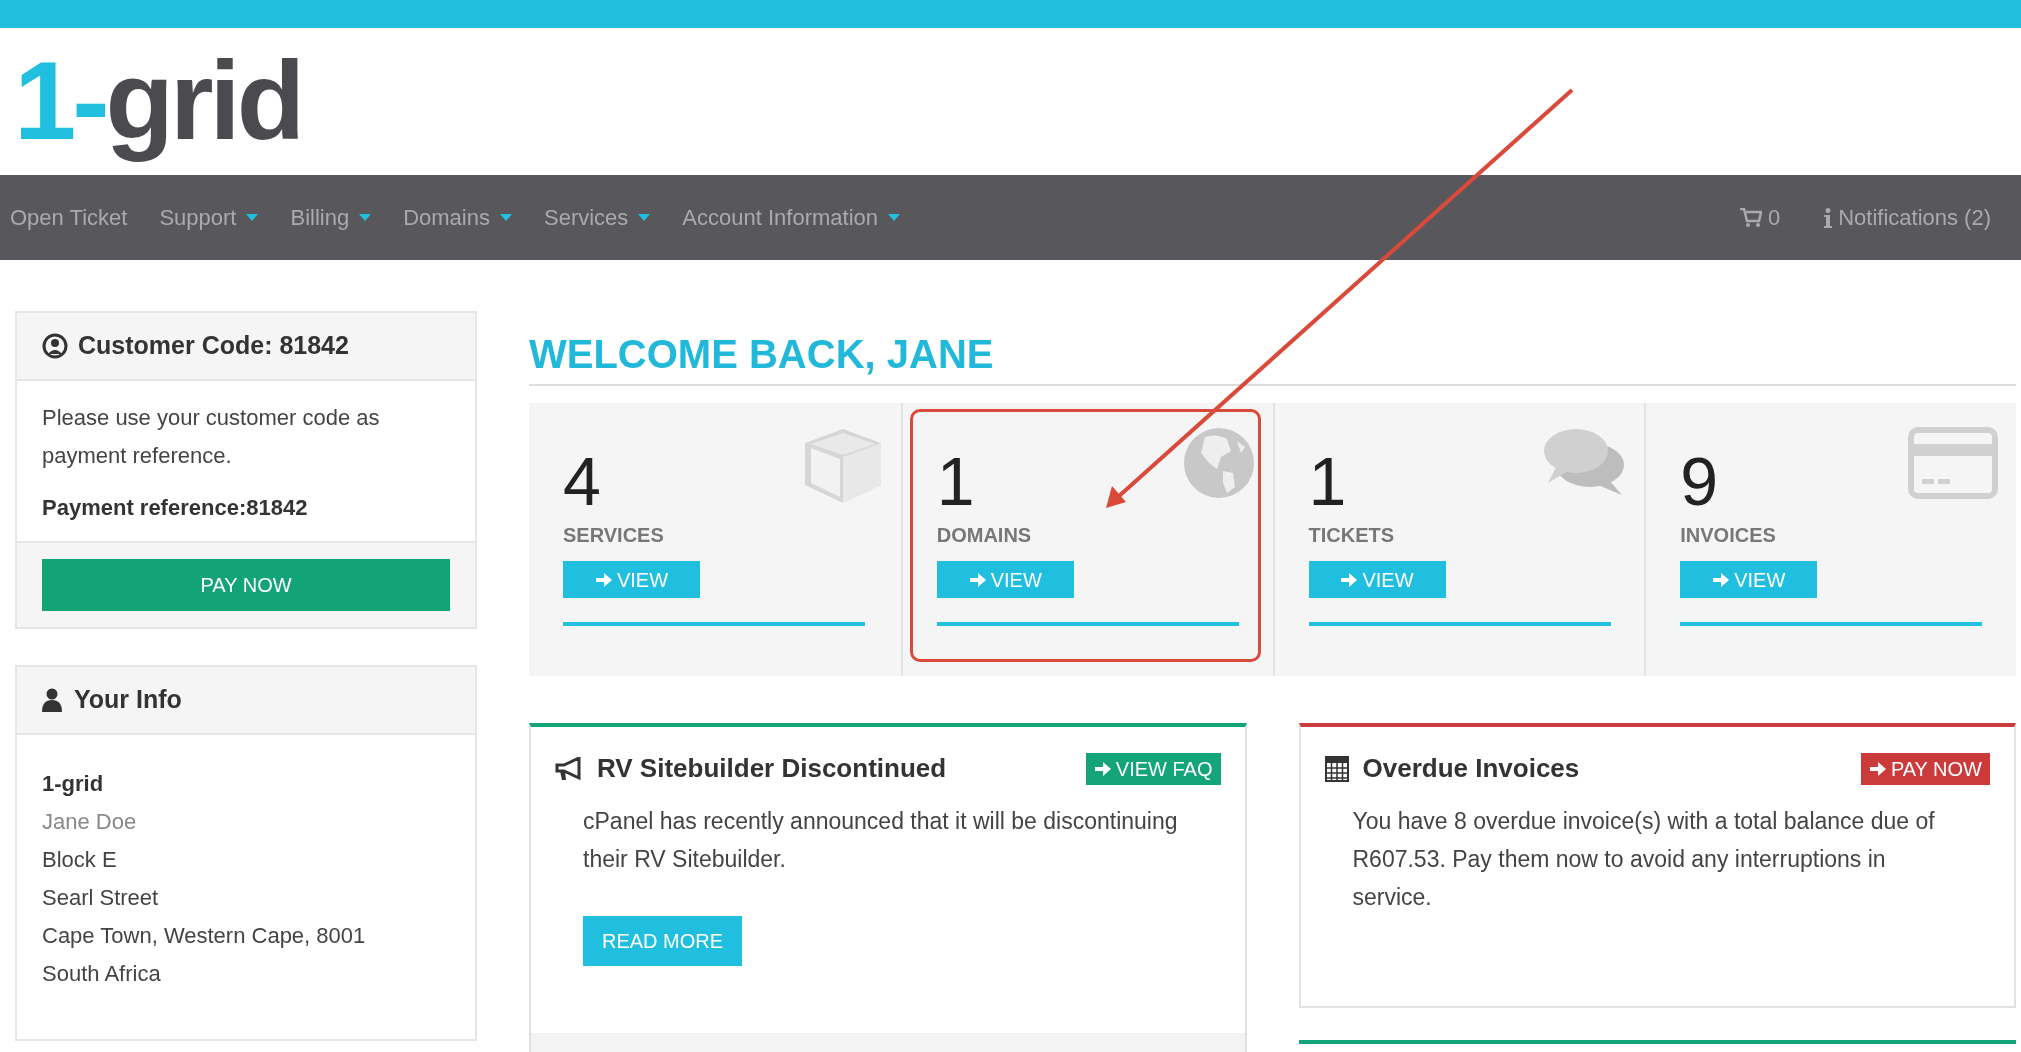 The height and width of the screenshot is (1052, 2021). Describe the element at coordinates (1351, 535) in the screenshot. I see `stat-label: TICKETS` at that location.